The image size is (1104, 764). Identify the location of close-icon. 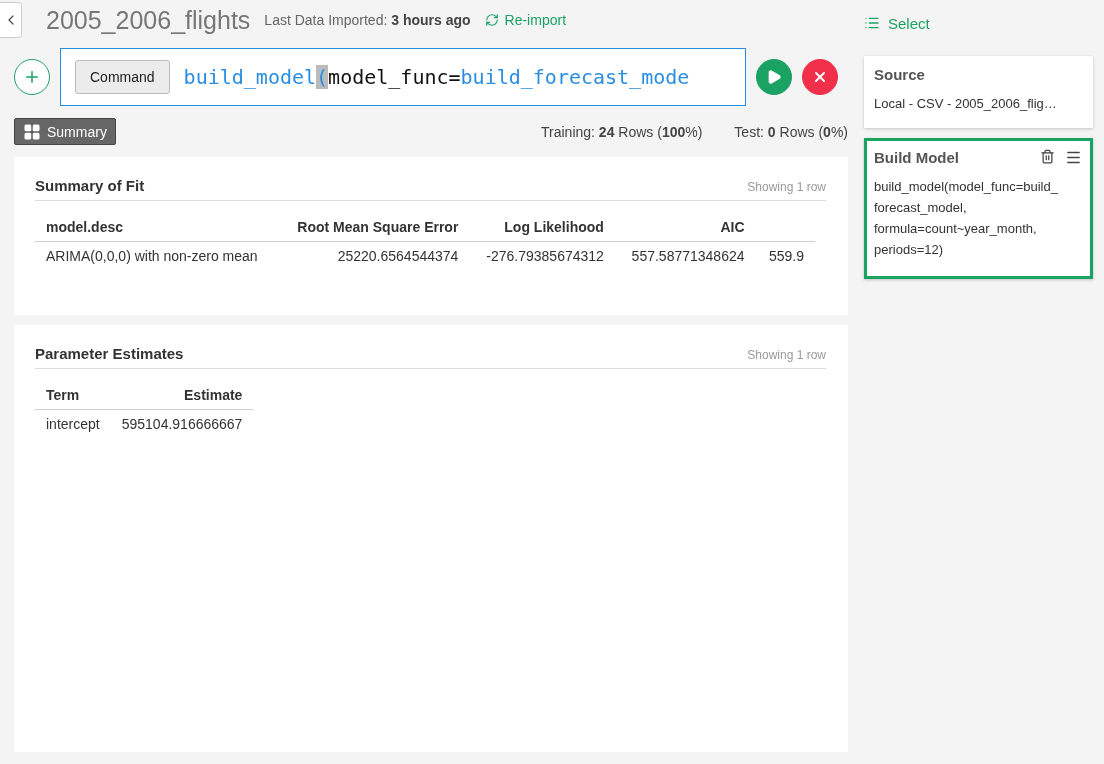
(820, 77).